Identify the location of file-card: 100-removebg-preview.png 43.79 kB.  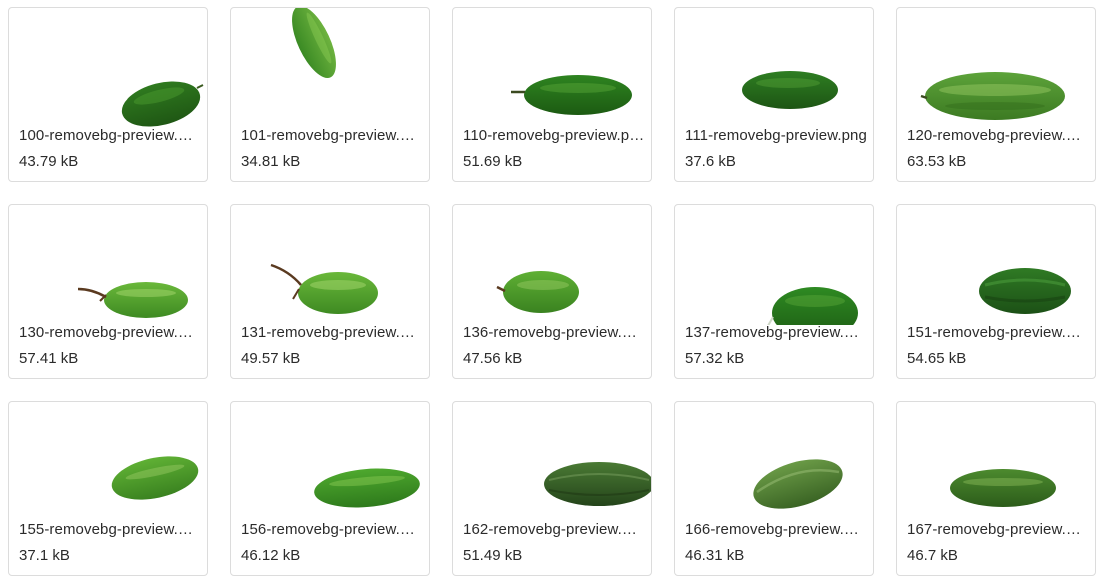
(108, 94).